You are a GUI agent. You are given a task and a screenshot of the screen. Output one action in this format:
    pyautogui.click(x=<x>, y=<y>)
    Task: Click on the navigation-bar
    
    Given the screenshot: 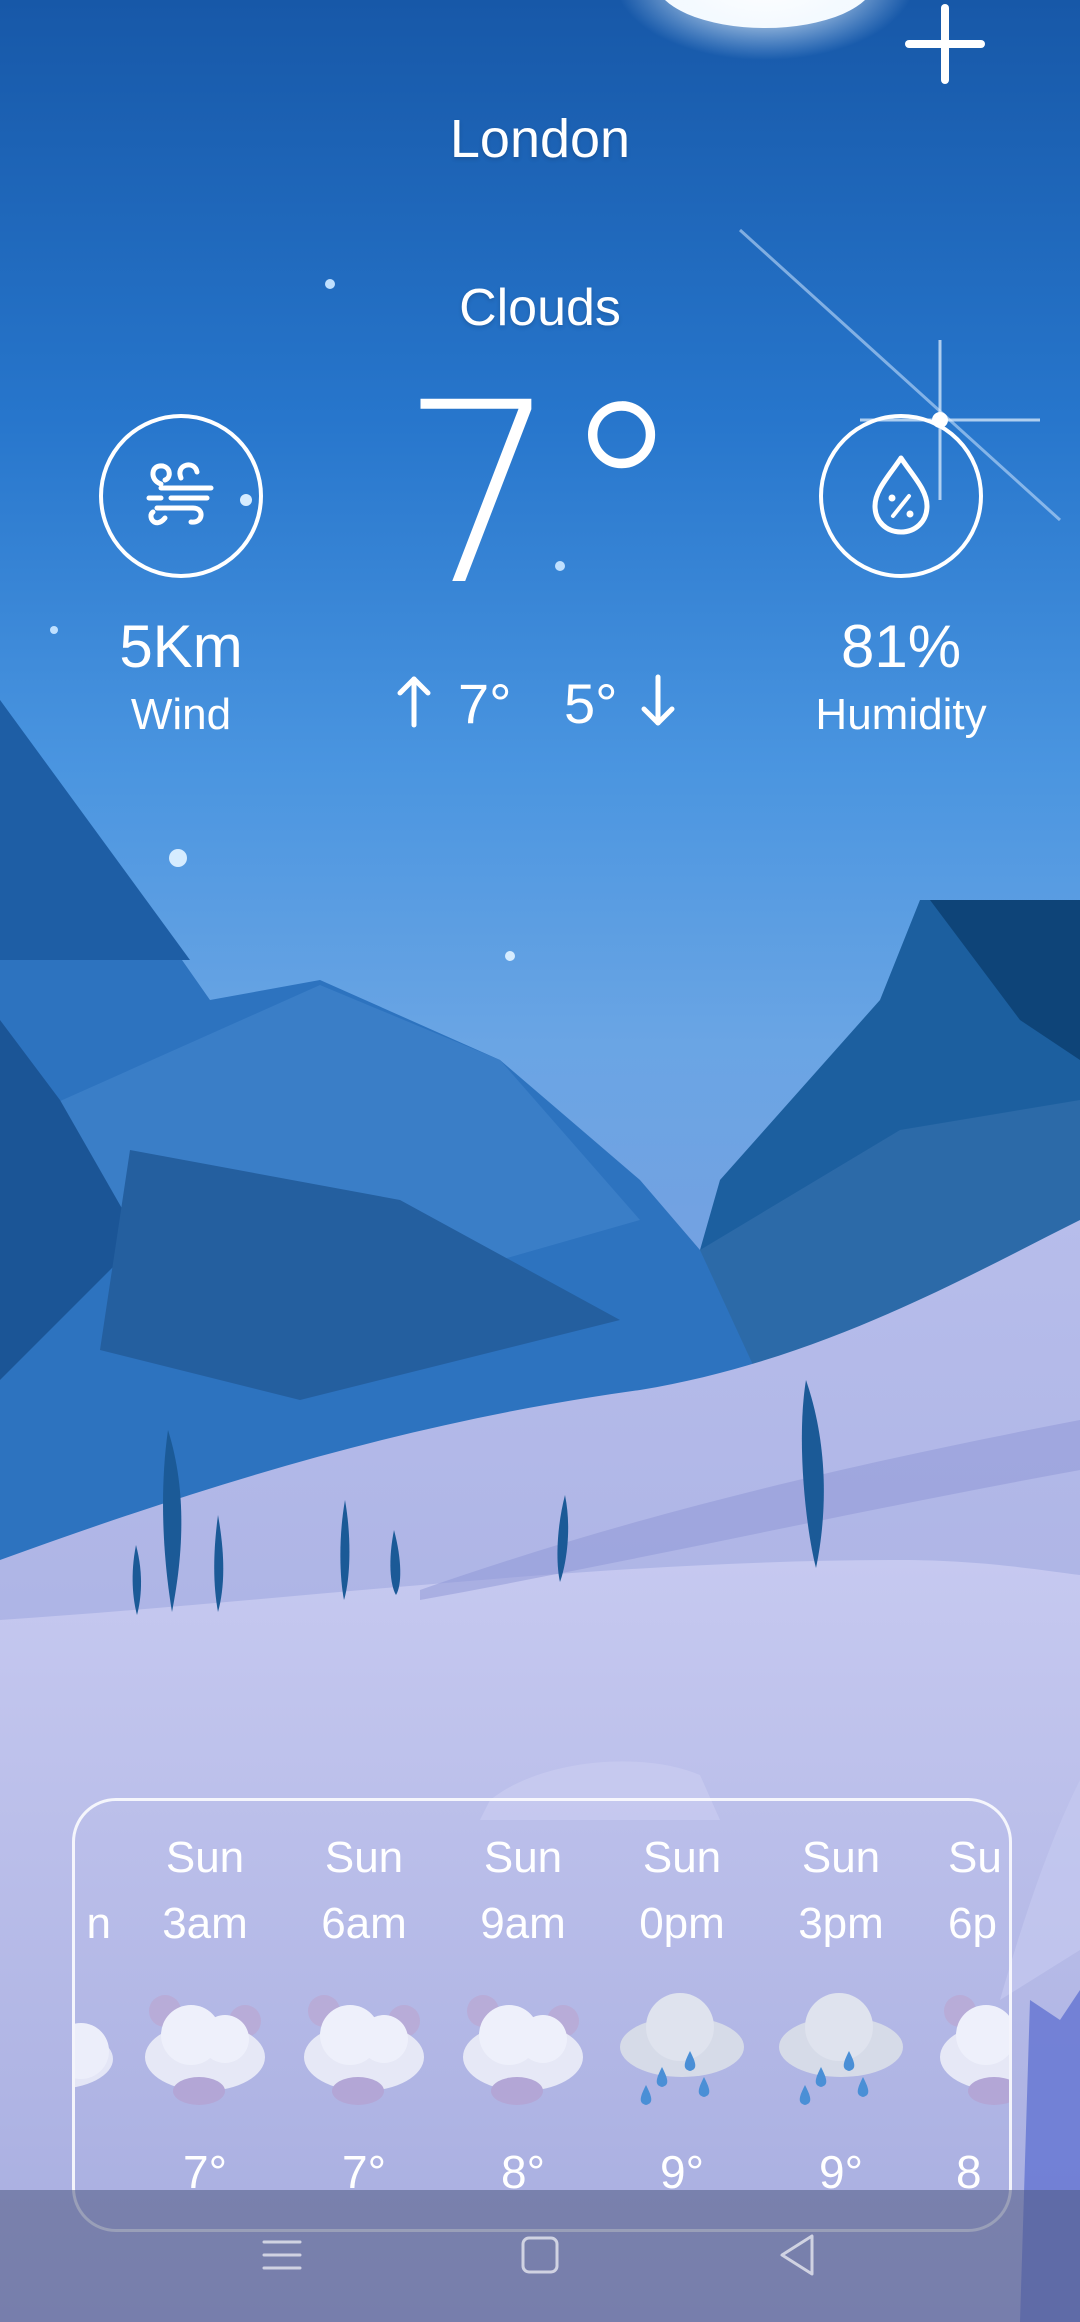 What is the action you would take?
    pyautogui.click(x=540, y=2256)
    